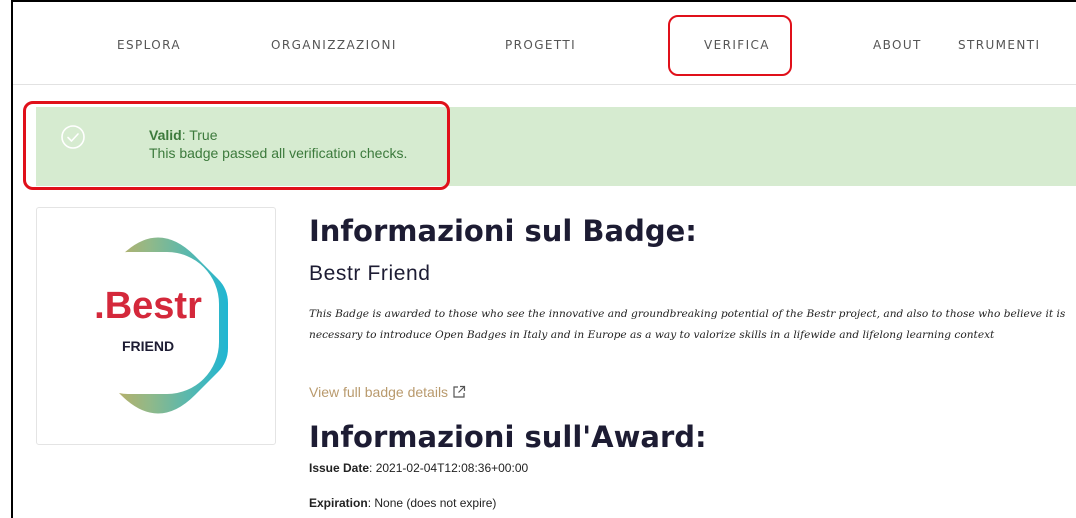 The image size is (1076, 518). Describe the element at coordinates (379, 392) in the screenshot. I see `view-badge-details-label: View full badge details` at that location.